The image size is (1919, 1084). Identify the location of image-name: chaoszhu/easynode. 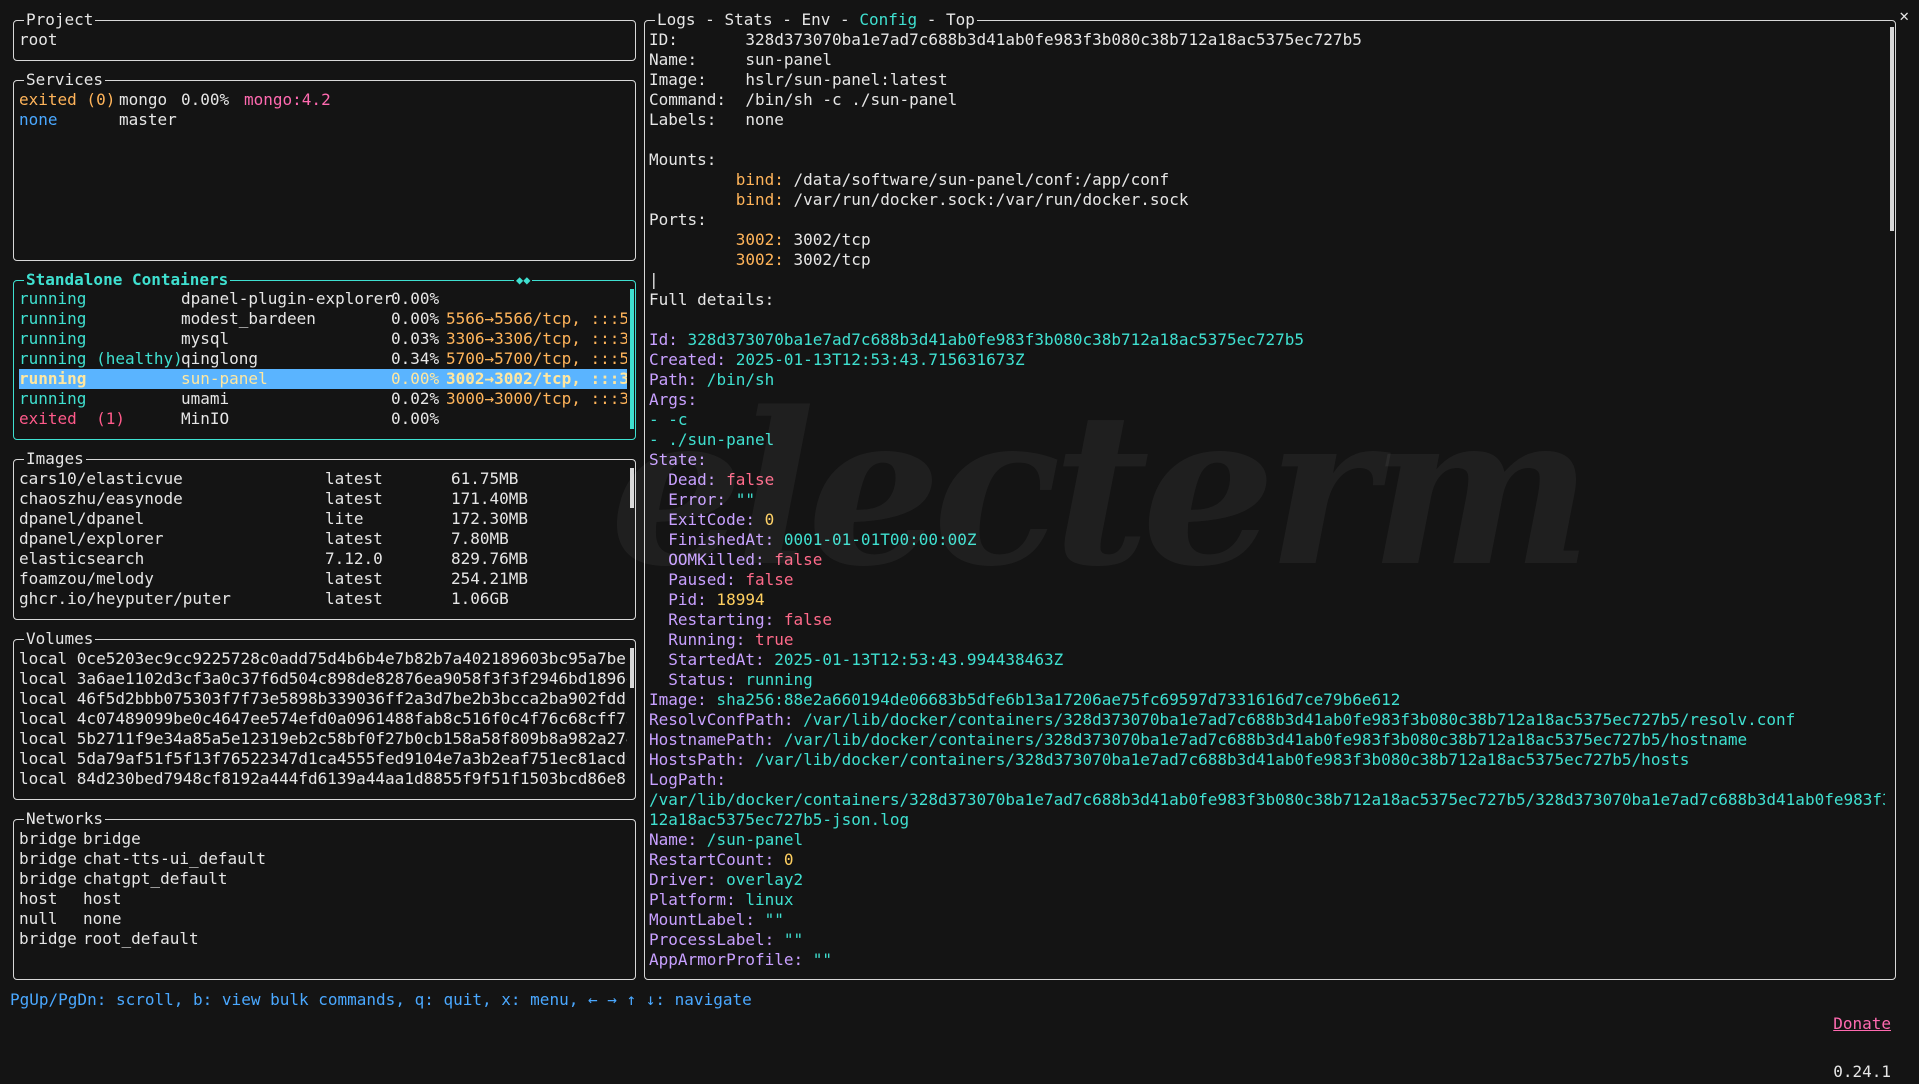
(101, 498).